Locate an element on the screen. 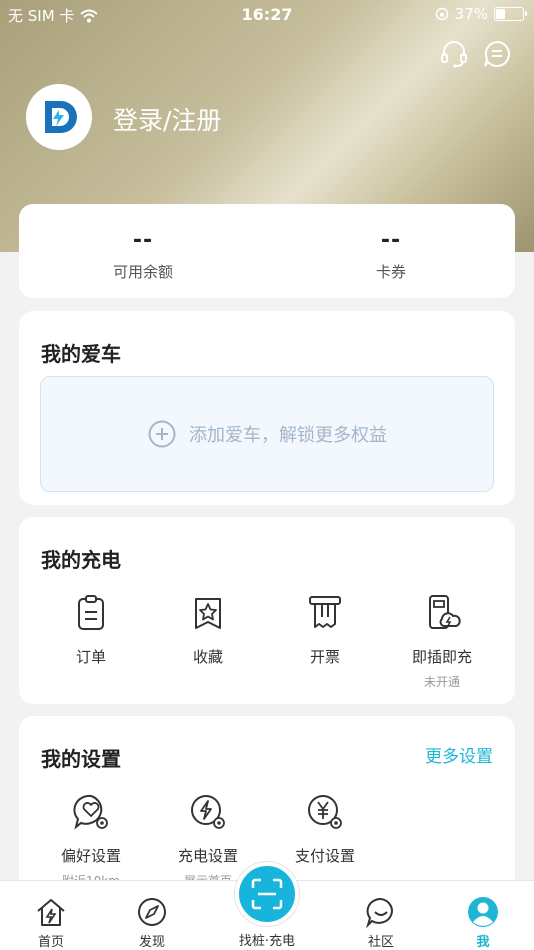 This screenshot has width=534, height=950. brand-logo-icon is located at coordinates (61, 117).